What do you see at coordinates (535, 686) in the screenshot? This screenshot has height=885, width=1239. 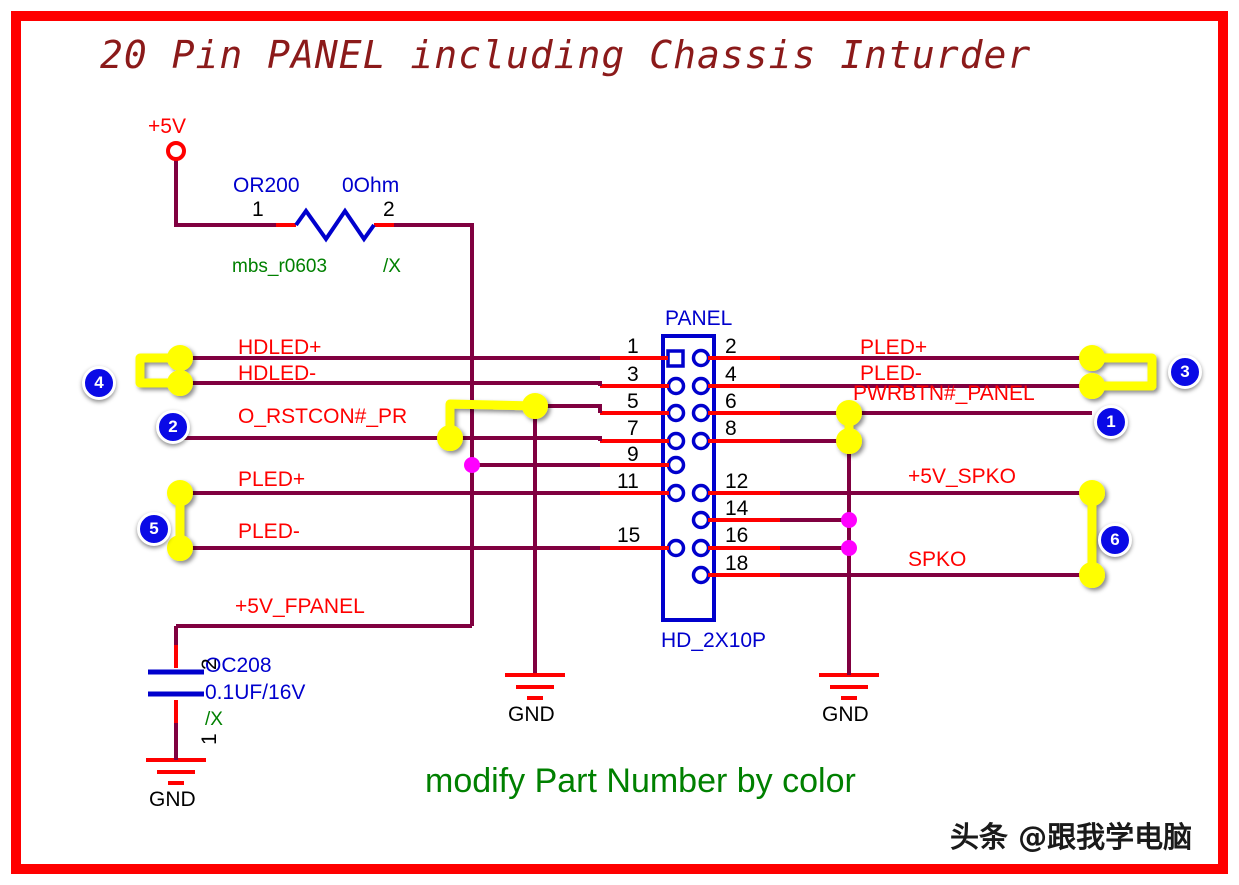 I see `ground-symbol-middle` at bounding box center [535, 686].